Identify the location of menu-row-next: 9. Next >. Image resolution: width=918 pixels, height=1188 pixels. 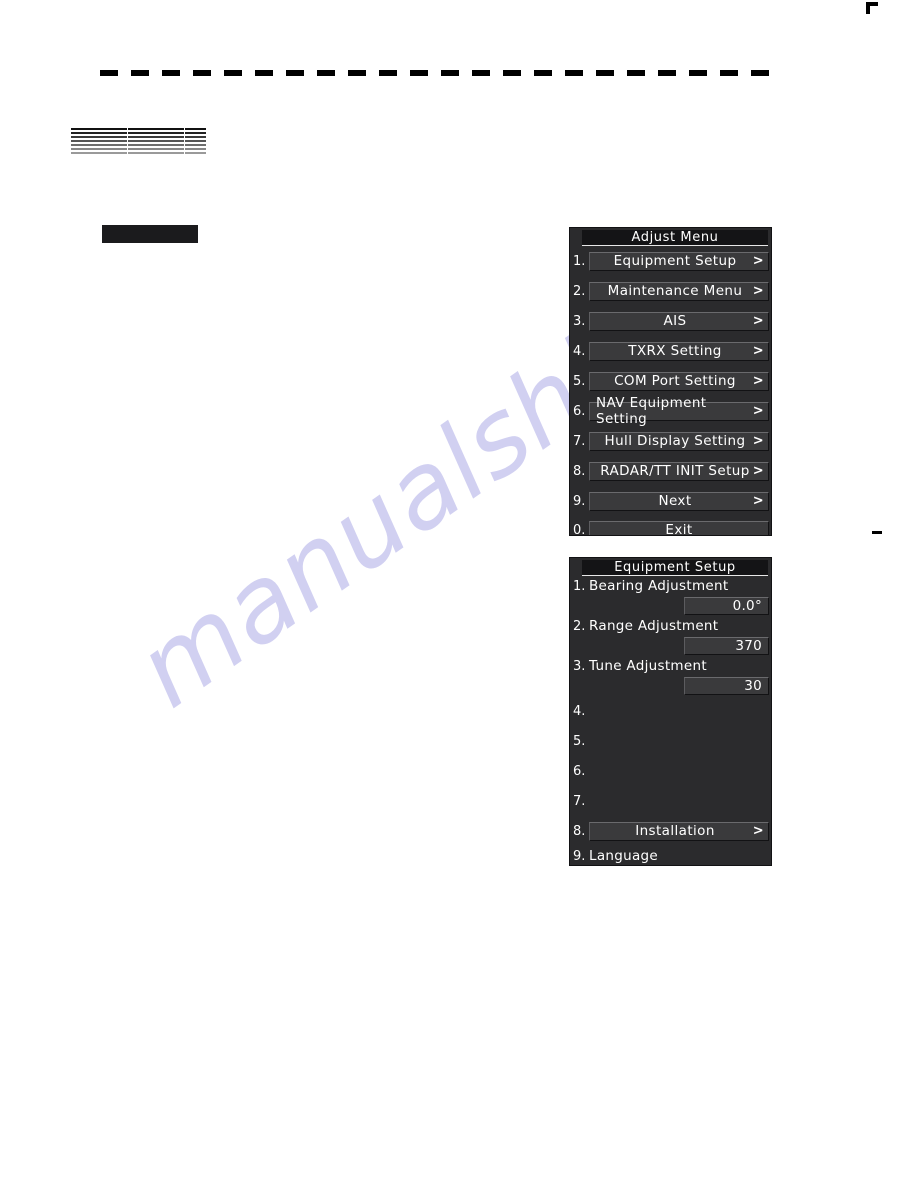
(670, 501).